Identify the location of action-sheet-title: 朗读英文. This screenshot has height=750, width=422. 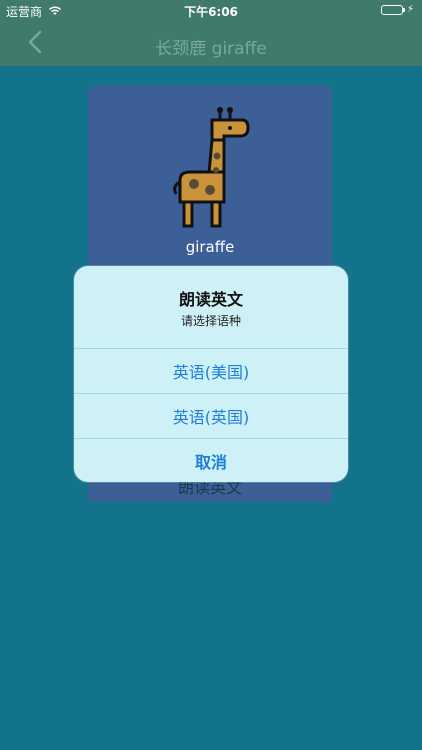
(210, 299).